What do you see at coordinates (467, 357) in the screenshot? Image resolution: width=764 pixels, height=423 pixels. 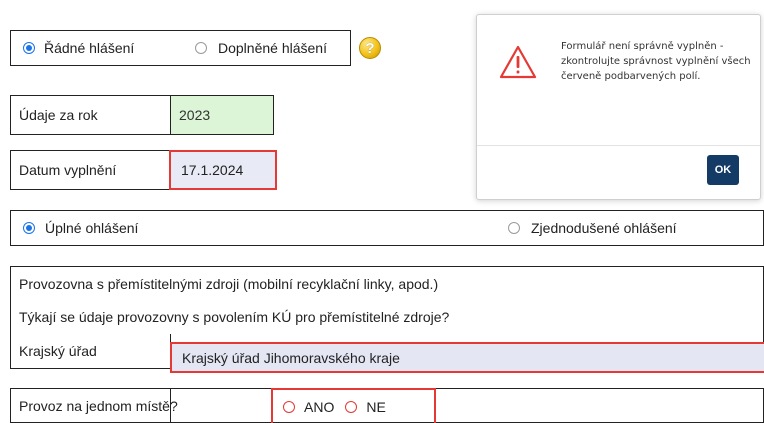 I see `region-field: Krajský úřad Jihomoravského kraje` at bounding box center [467, 357].